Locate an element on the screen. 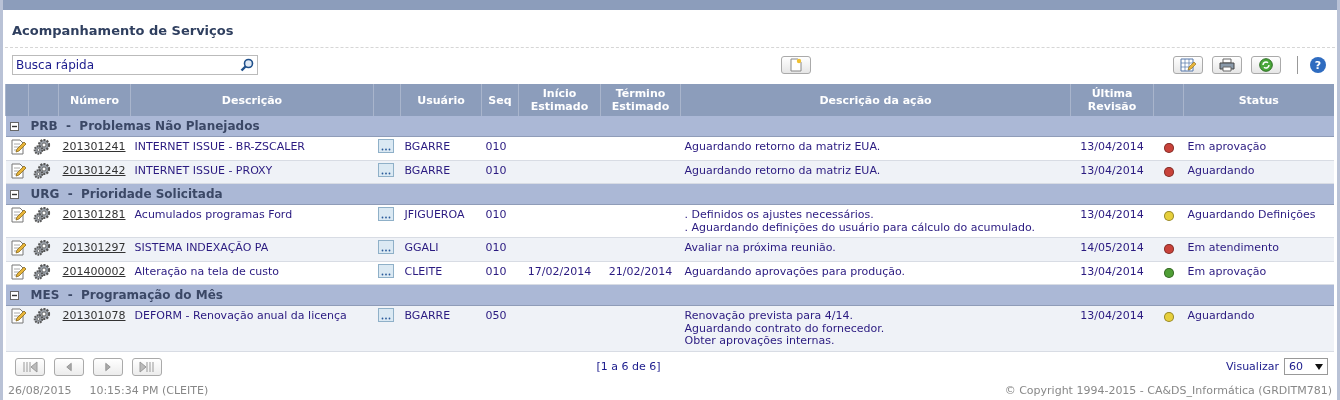 The height and width of the screenshot is (400, 1340). first-page-button is located at coordinates (30, 366).